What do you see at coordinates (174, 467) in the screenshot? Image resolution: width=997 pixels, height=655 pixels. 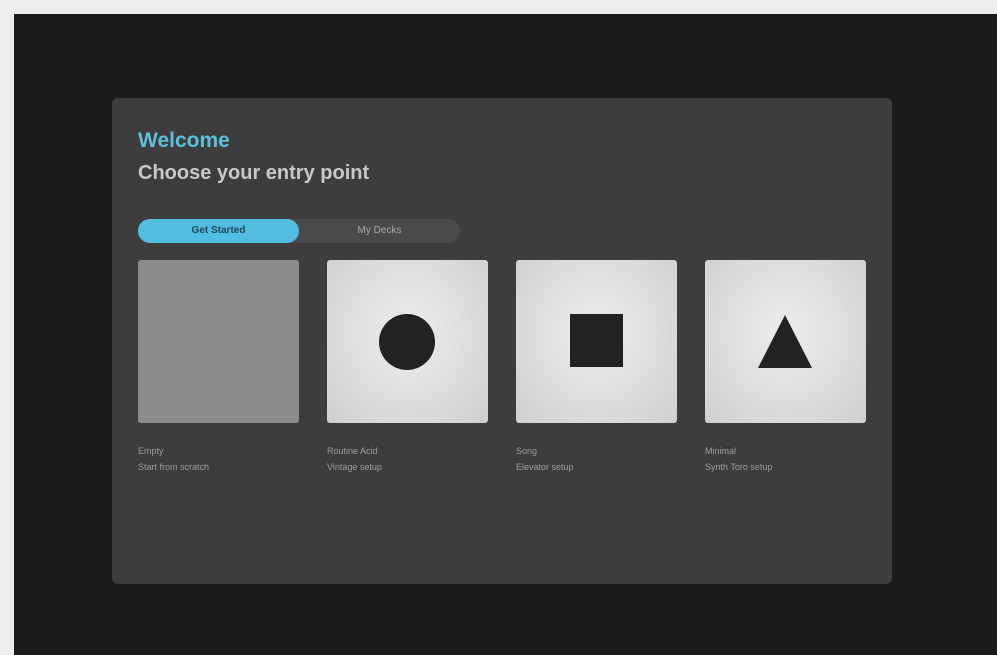 I see `card-description: Start from scratch` at bounding box center [174, 467].